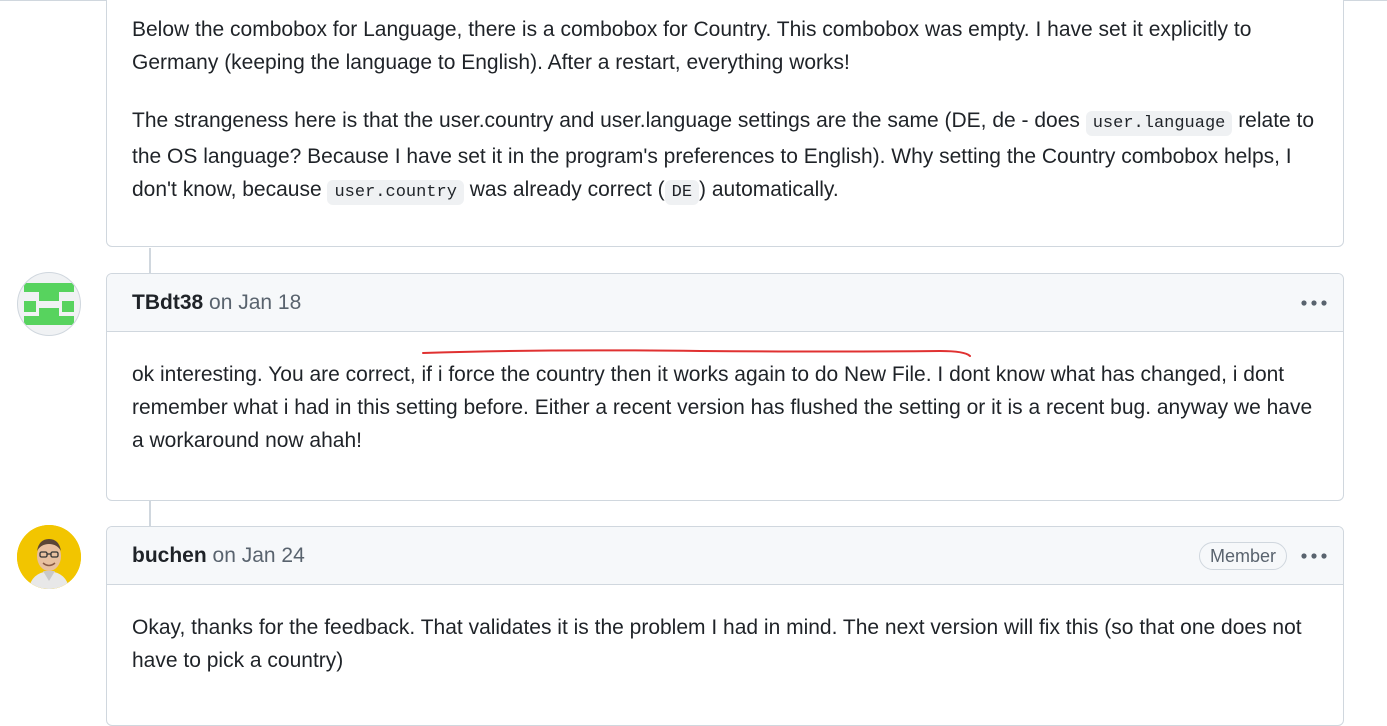  I want to click on header-actions: Member, so click(1263, 555).